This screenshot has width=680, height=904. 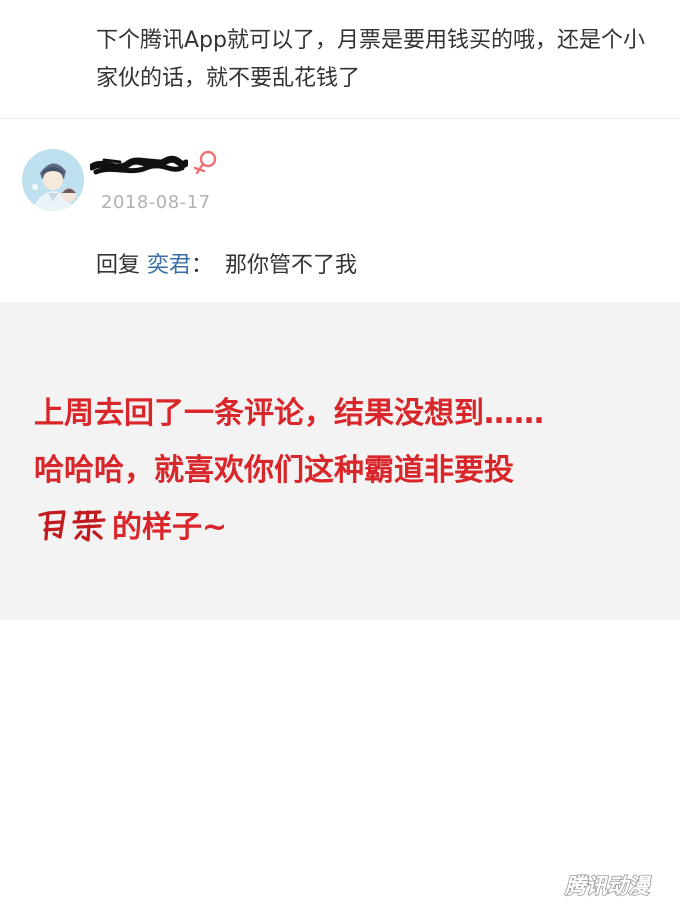 What do you see at coordinates (205, 164) in the screenshot?
I see `female-gender-icon` at bounding box center [205, 164].